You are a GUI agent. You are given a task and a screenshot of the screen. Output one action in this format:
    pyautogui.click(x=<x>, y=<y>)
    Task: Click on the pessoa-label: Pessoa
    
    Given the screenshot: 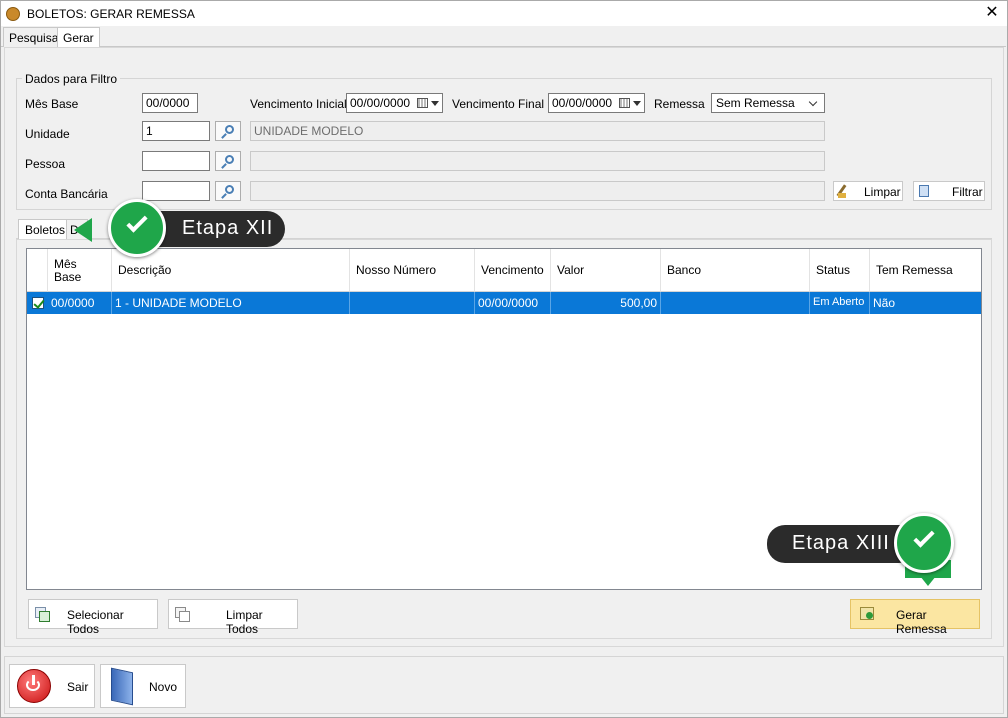 What is the action you would take?
    pyautogui.click(x=45, y=164)
    